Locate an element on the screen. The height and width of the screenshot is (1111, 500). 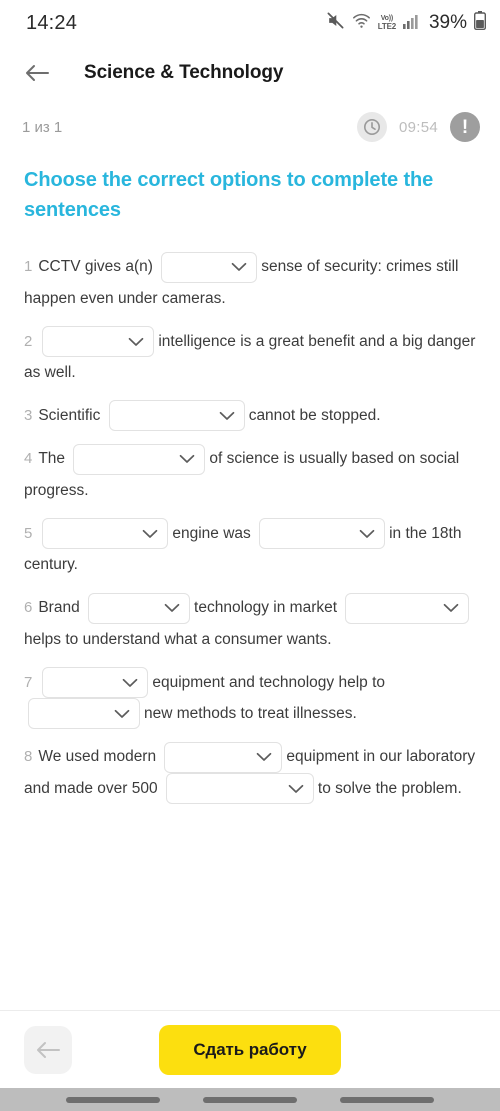
status-icons: Vo)) LTE2 39% is located at coordinates (406, 23).